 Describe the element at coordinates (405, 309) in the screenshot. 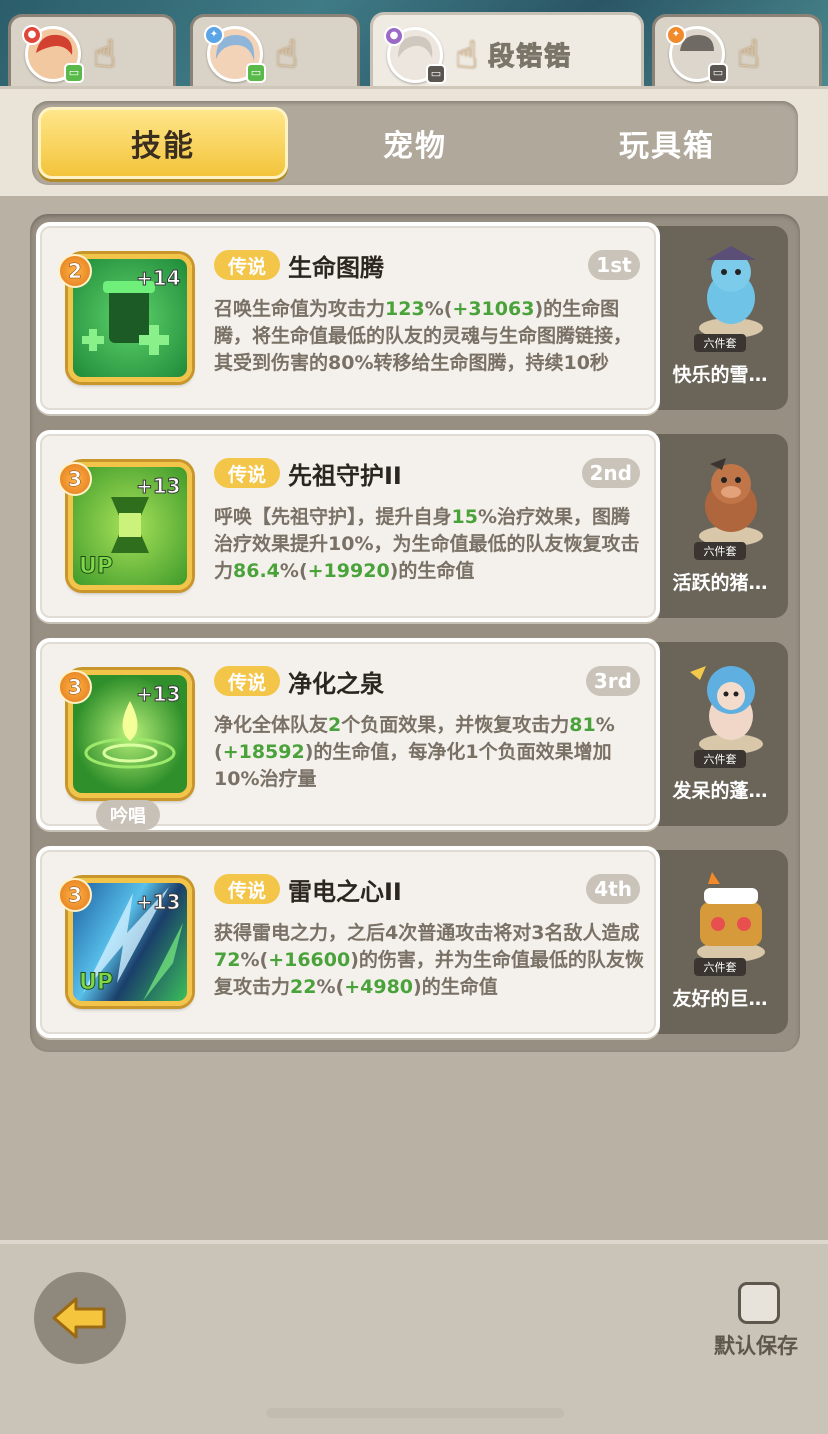

I see `highlight-value: 123` at that location.